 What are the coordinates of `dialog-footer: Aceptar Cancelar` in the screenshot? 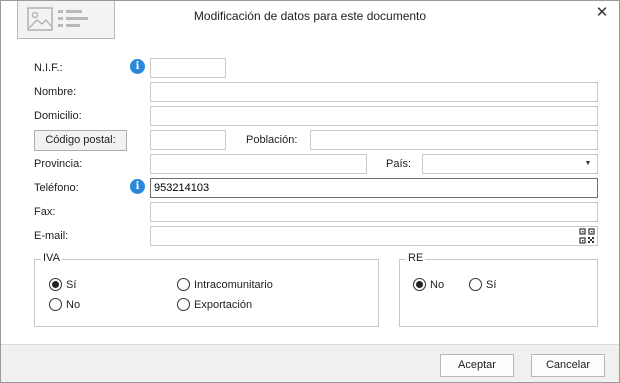 It's located at (310, 363).